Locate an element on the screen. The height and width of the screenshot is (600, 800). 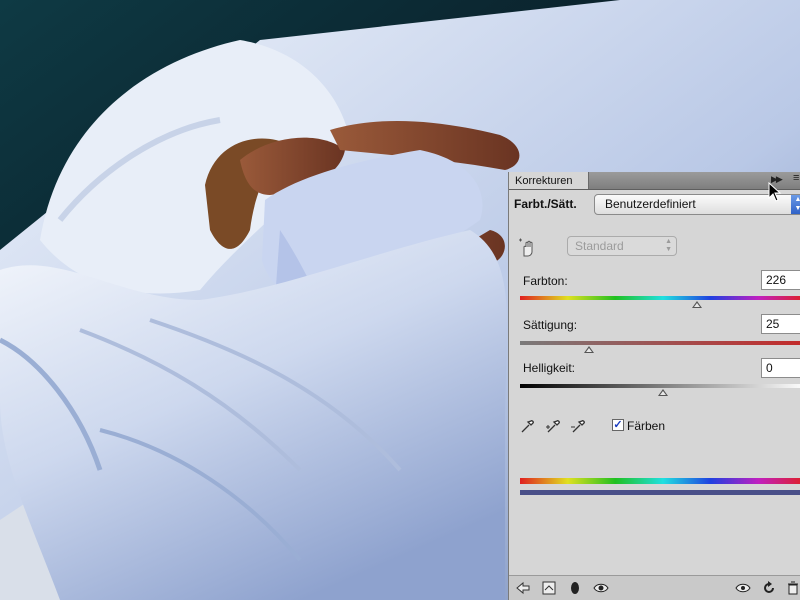
trash-icon is located at coordinates (792, 588).